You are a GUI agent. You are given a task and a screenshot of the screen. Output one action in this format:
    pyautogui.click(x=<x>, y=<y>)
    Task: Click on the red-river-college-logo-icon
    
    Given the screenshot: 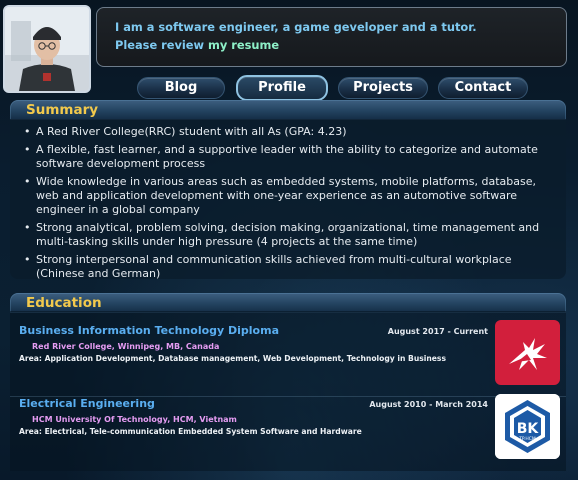 What is the action you would take?
    pyautogui.click(x=527, y=352)
    